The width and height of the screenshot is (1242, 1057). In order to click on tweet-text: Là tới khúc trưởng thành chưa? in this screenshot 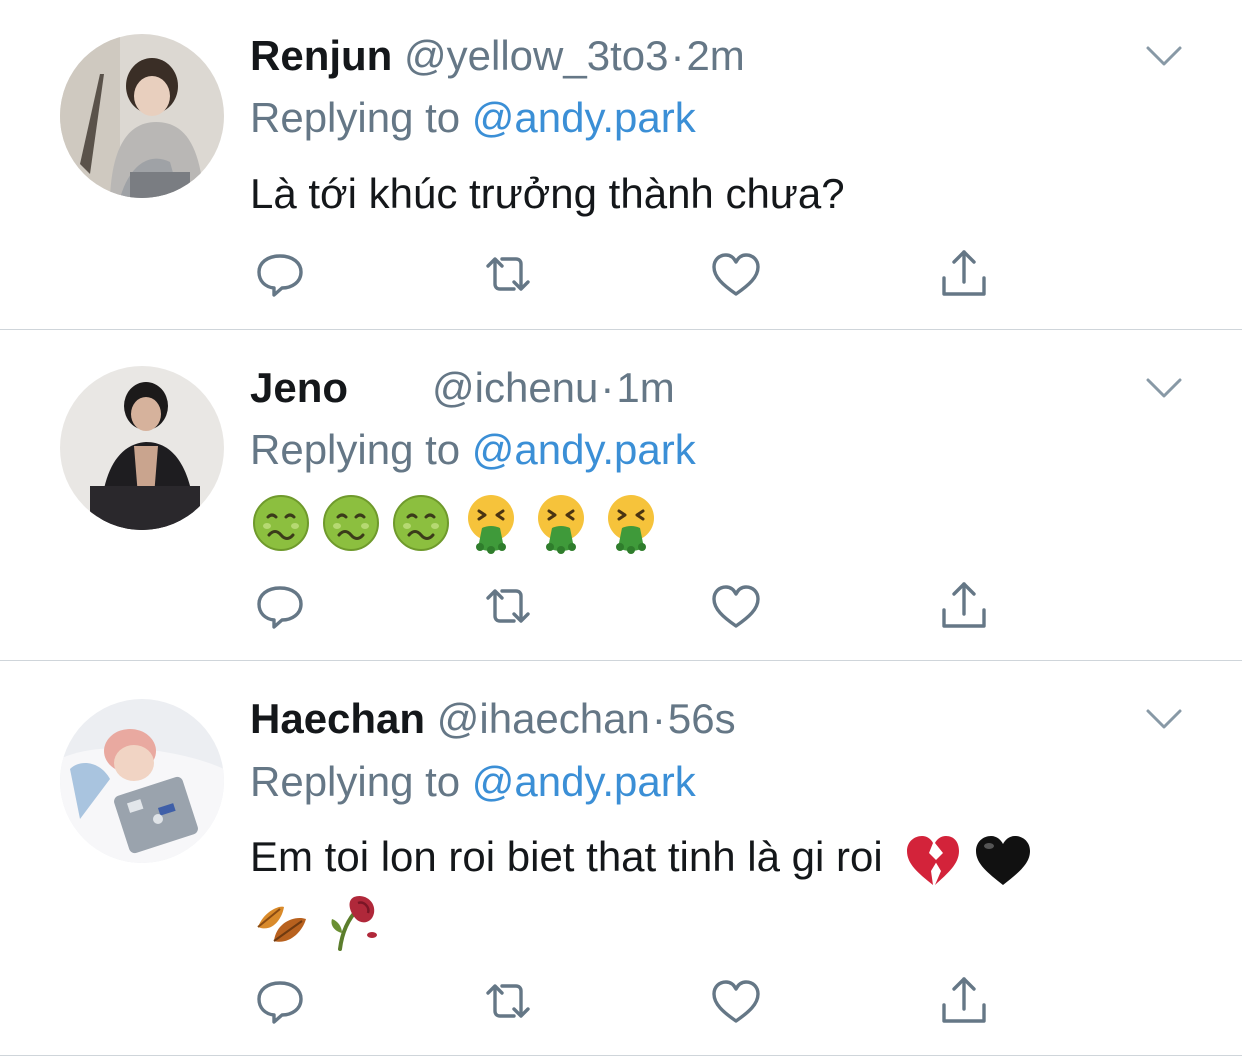, I will do `click(547, 193)`.